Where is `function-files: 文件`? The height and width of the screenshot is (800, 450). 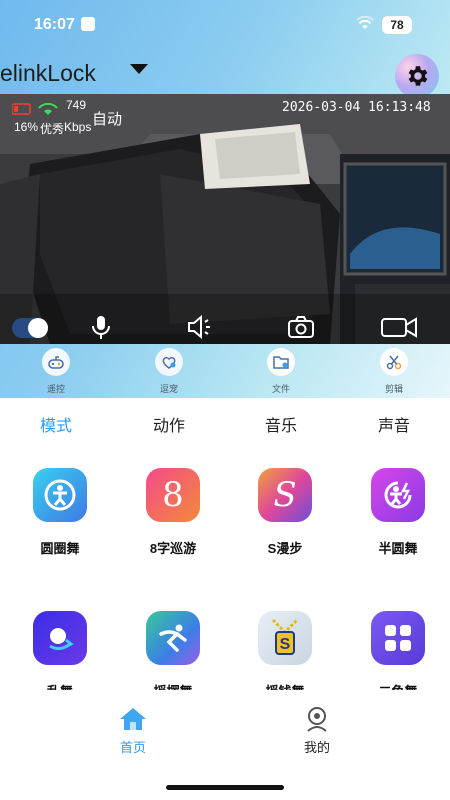
function-files: 文件 is located at coordinates (281, 369).